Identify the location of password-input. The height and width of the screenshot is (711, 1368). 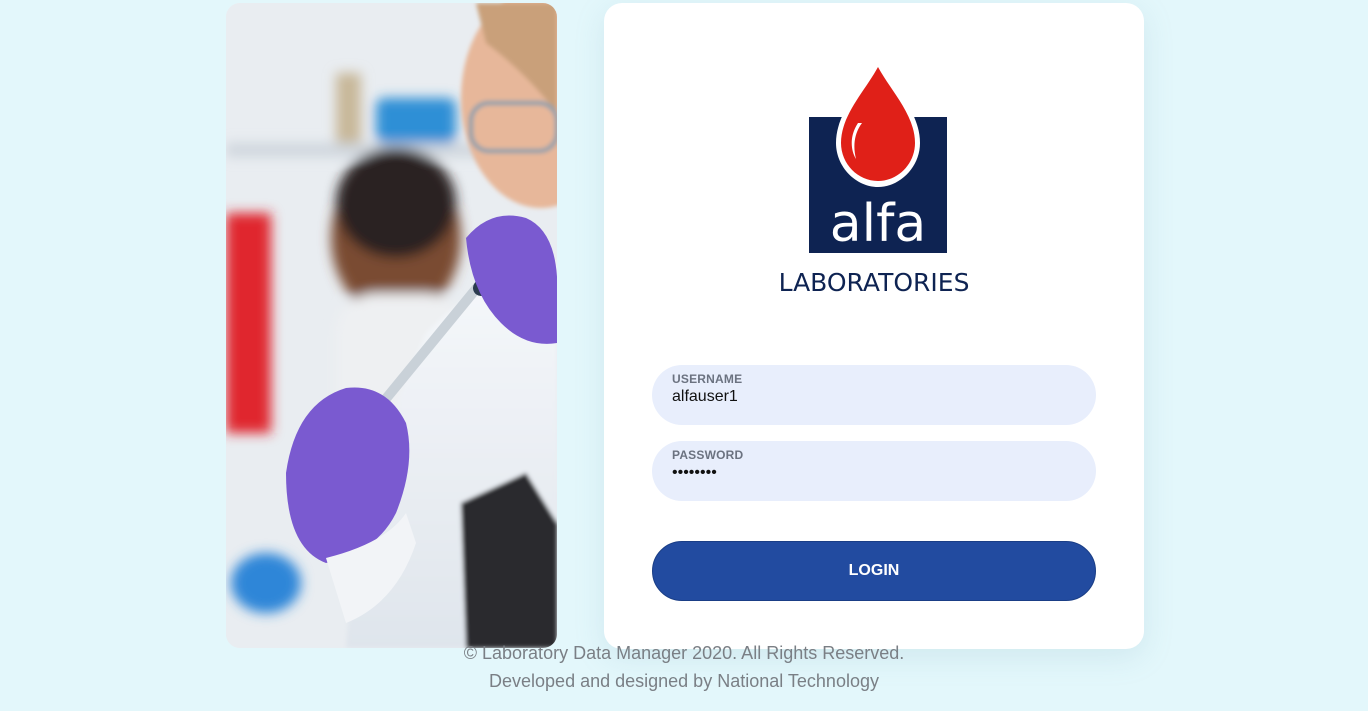
(874, 473).